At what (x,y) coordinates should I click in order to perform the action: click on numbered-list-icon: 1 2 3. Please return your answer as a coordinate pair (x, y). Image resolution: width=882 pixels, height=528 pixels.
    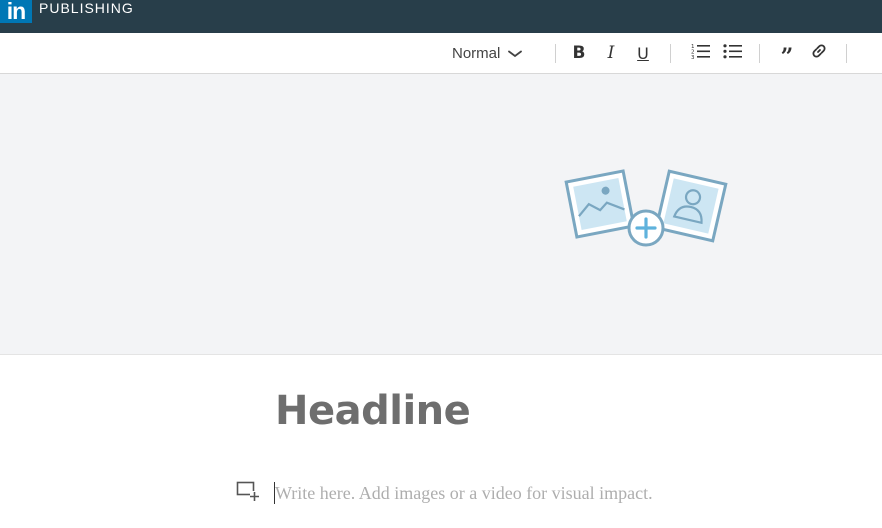
    Looking at the image, I should click on (701, 53).